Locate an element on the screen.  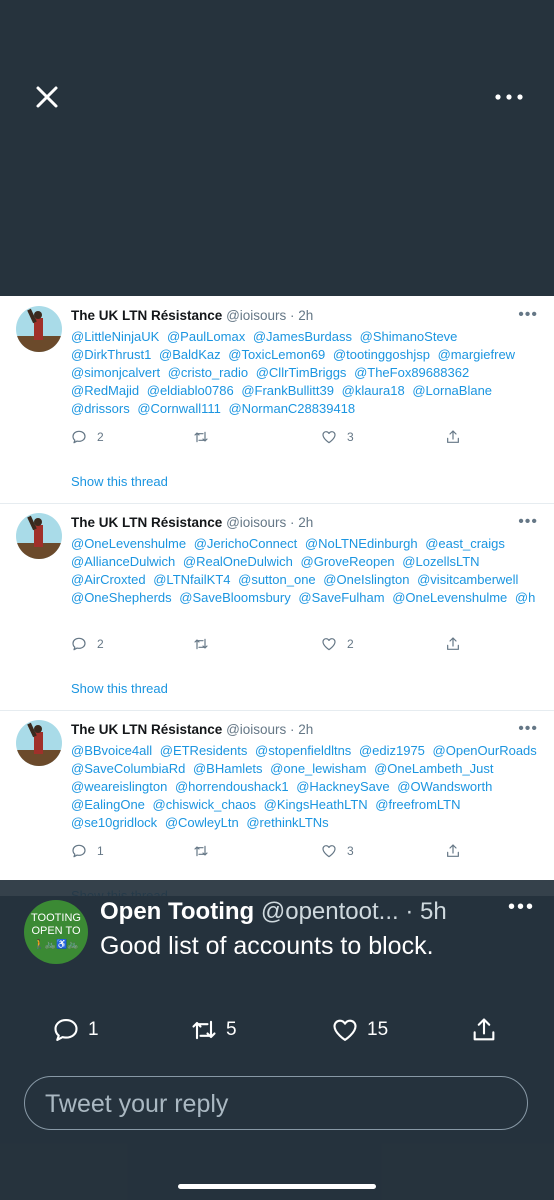
mention-link: @KingsHeathLTN is located at coordinates (316, 804).